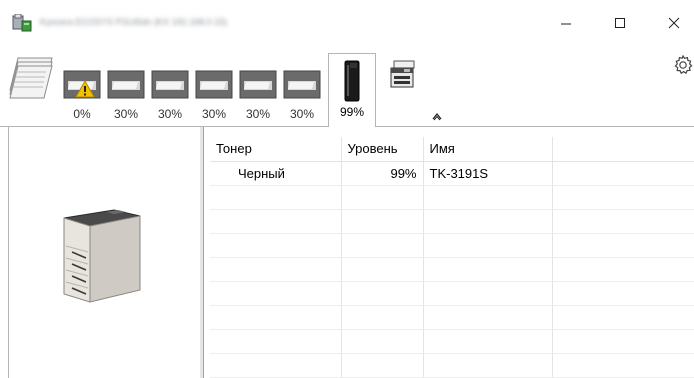 The width and height of the screenshot is (694, 378). Describe the element at coordinates (347, 23) in the screenshot. I see `title-bar: Kyocera ECOSYS P3145dn (KX 192.168.0.15)` at that location.